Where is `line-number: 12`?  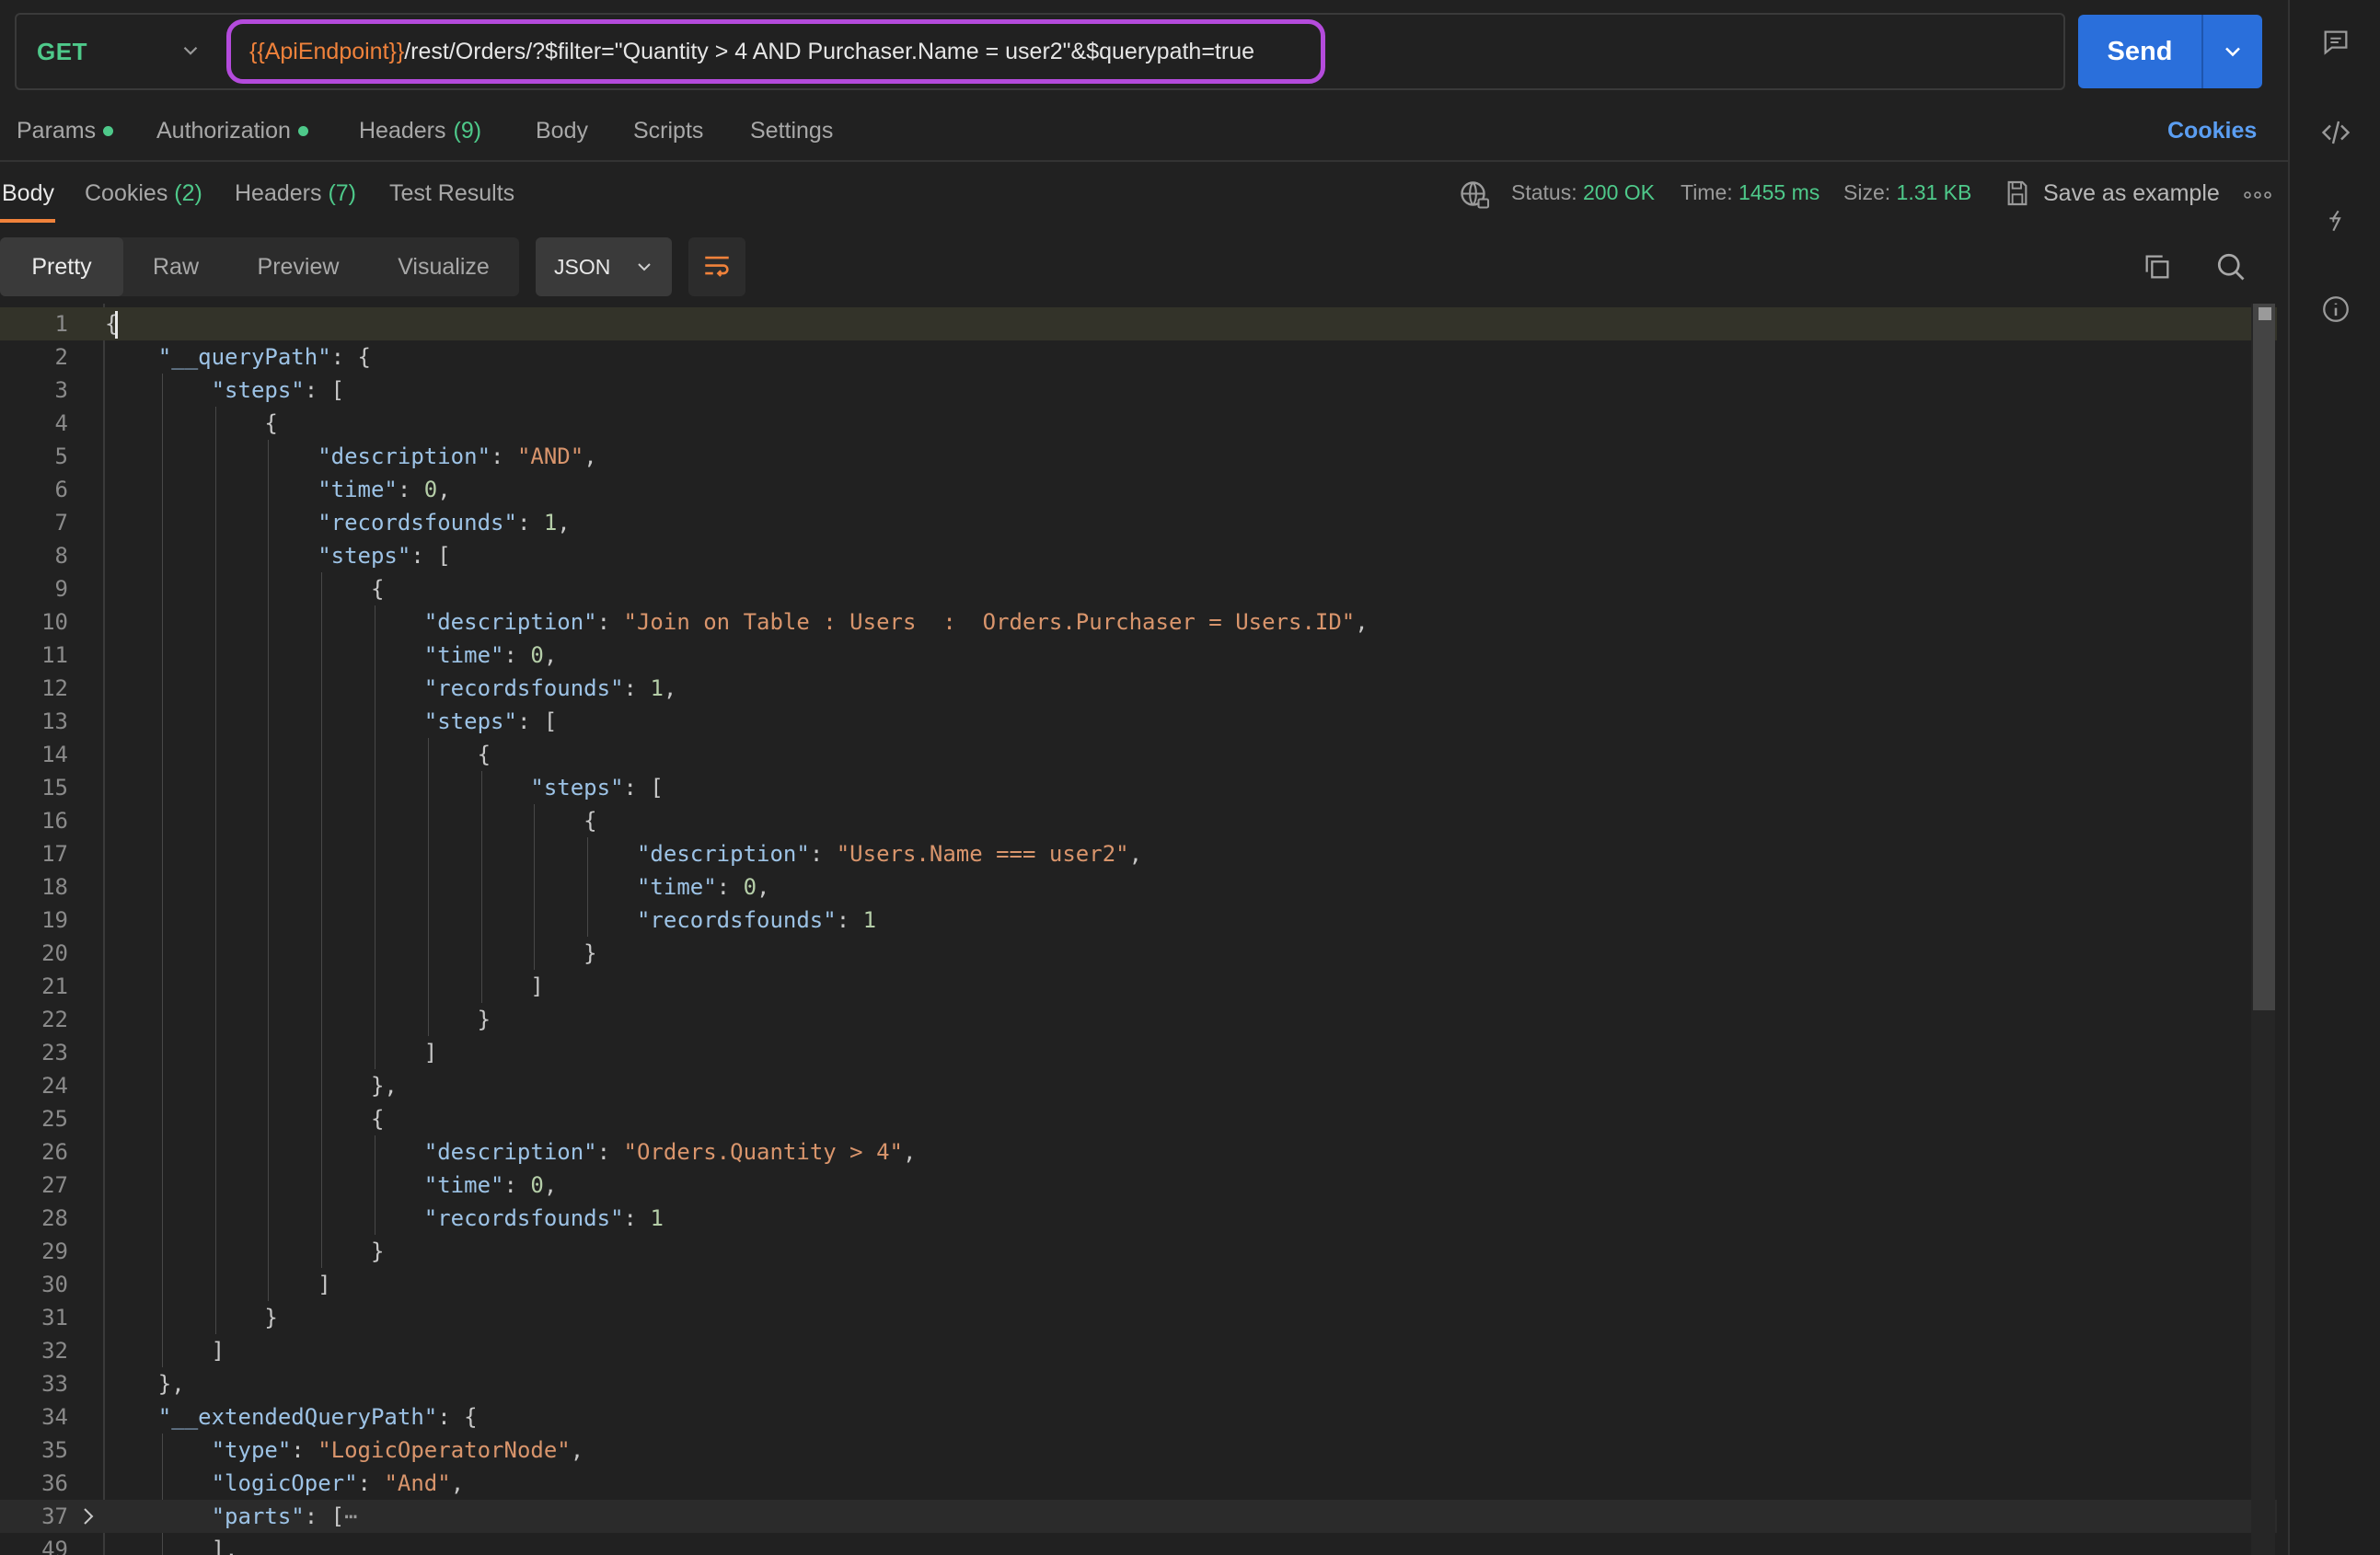 line-number: 12 is located at coordinates (54, 688).